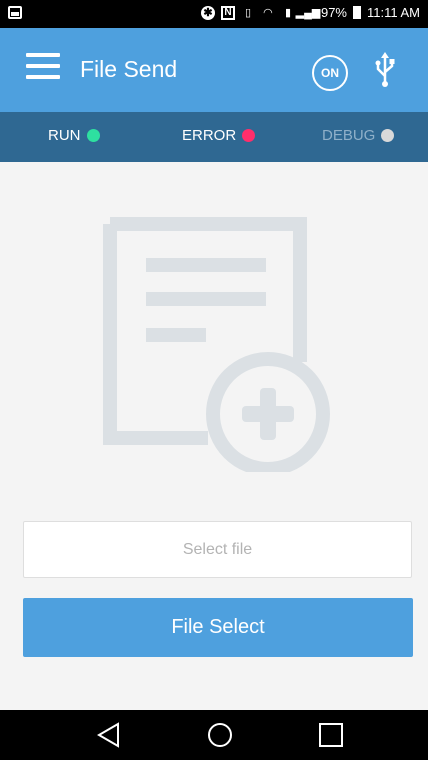 Image resolution: width=428 pixels, height=760 pixels. I want to click on clock: 11:11 AM, so click(393, 12).